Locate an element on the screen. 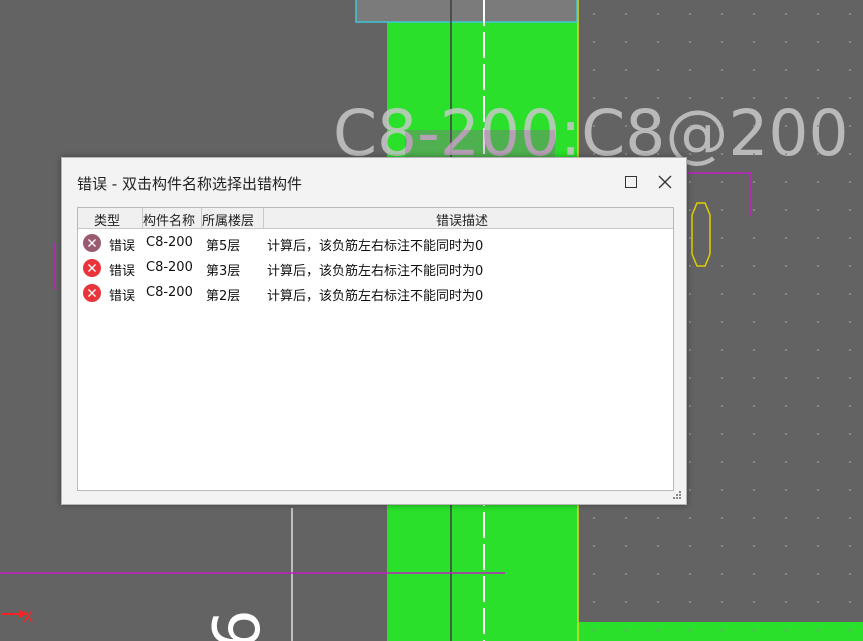 The image size is (863, 641). close-button is located at coordinates (665, 182).